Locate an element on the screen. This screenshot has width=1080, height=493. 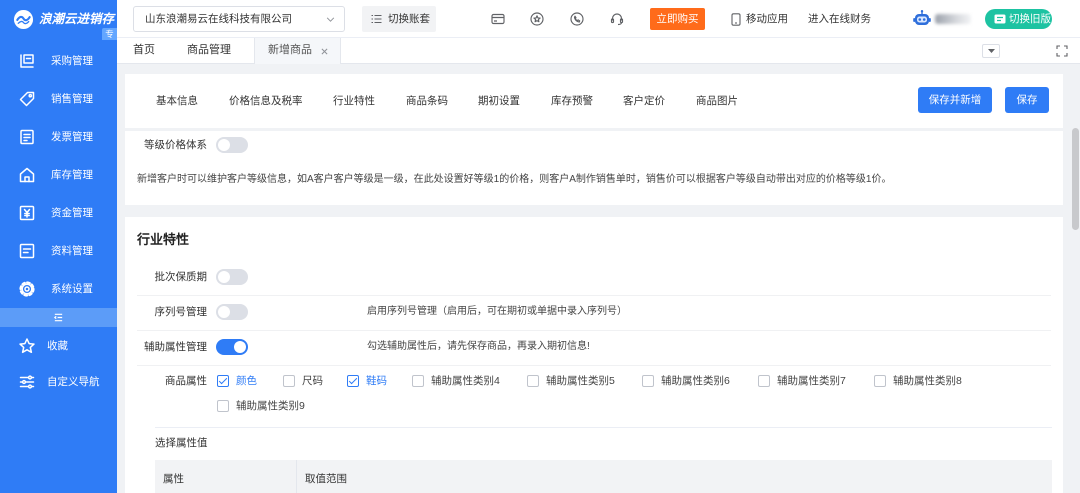
headset-icon is located at coordinates (617, 19).